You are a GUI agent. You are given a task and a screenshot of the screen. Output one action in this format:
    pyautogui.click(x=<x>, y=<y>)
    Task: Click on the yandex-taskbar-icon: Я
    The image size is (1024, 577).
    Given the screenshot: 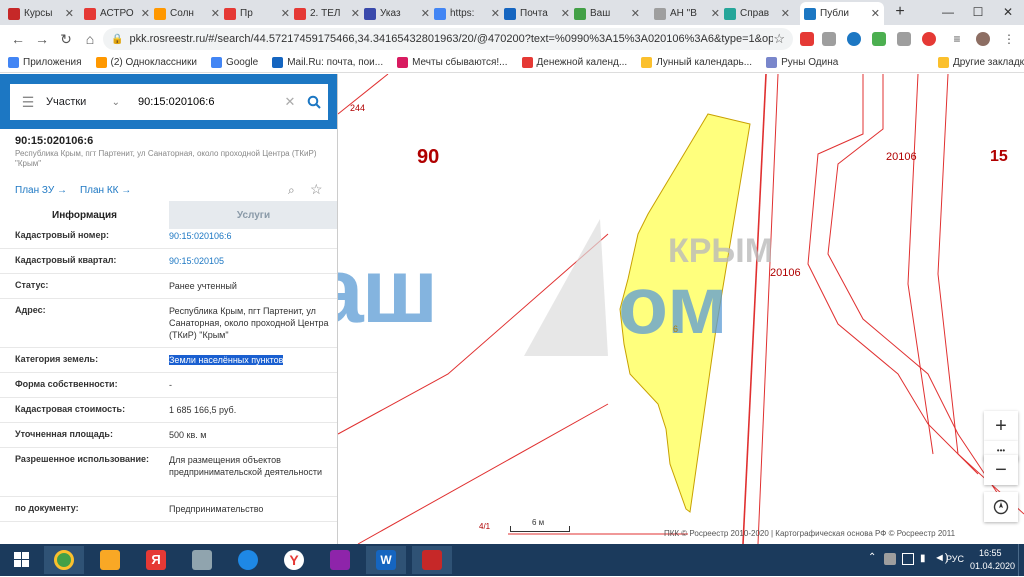 What is the action you would take?
    pyautogui.click(x=156, y=560)
    